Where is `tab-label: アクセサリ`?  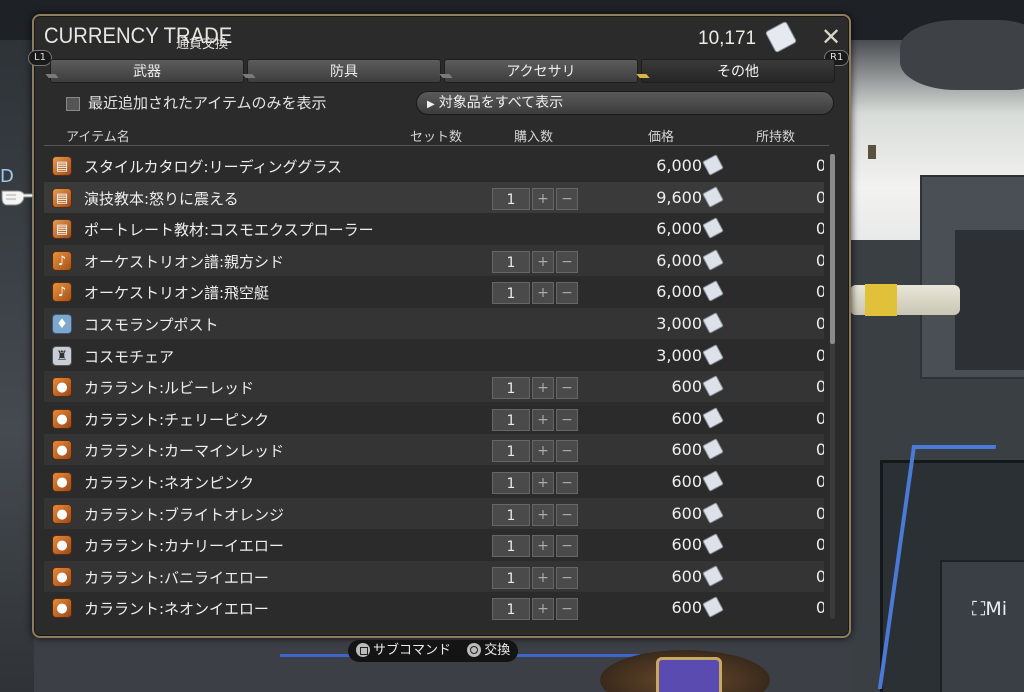
tab-label: アクセサリ is located at coordinates (541, 72).